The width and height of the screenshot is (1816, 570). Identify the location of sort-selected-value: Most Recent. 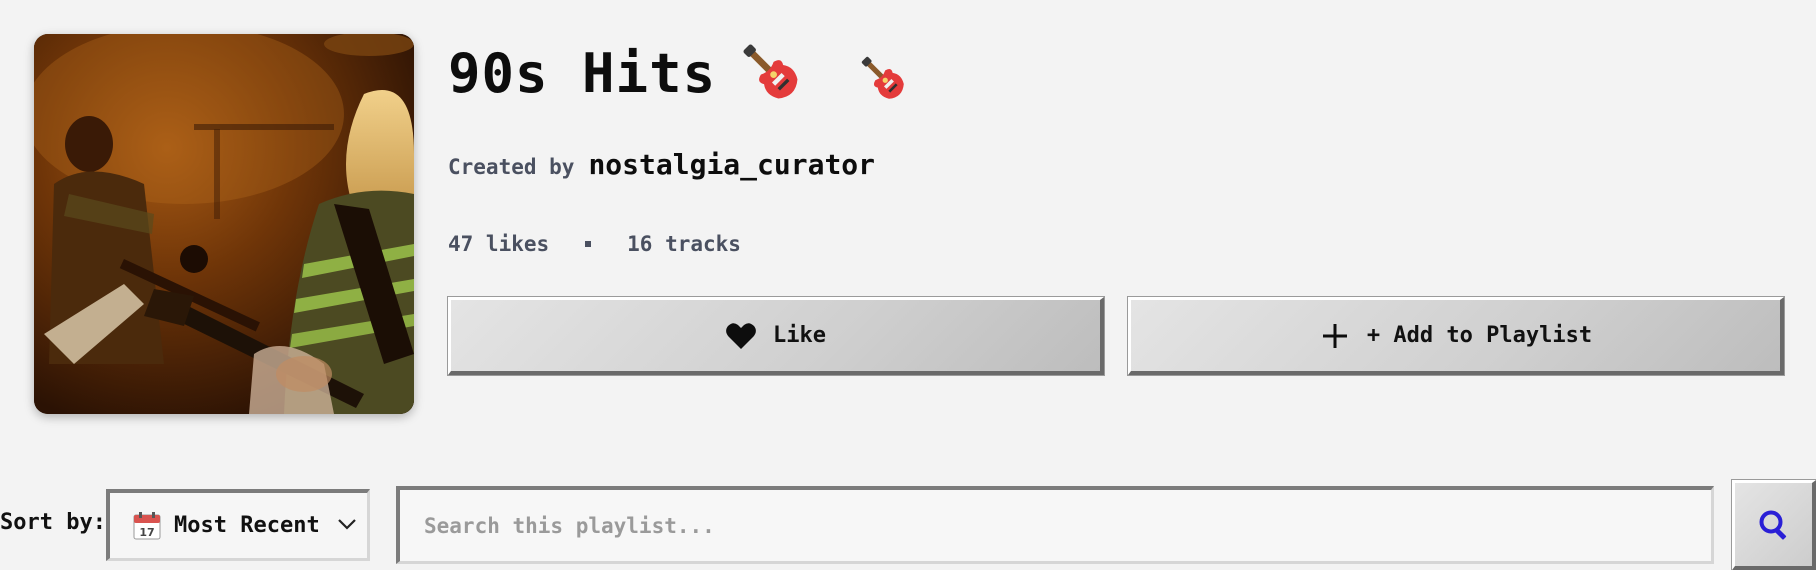
(247, 525).